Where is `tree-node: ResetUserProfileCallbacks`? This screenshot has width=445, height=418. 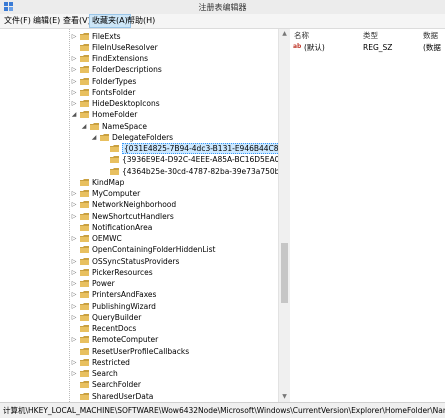 tree-node: ResetUserProfileCallbacks is located at coordinates (144, 351).